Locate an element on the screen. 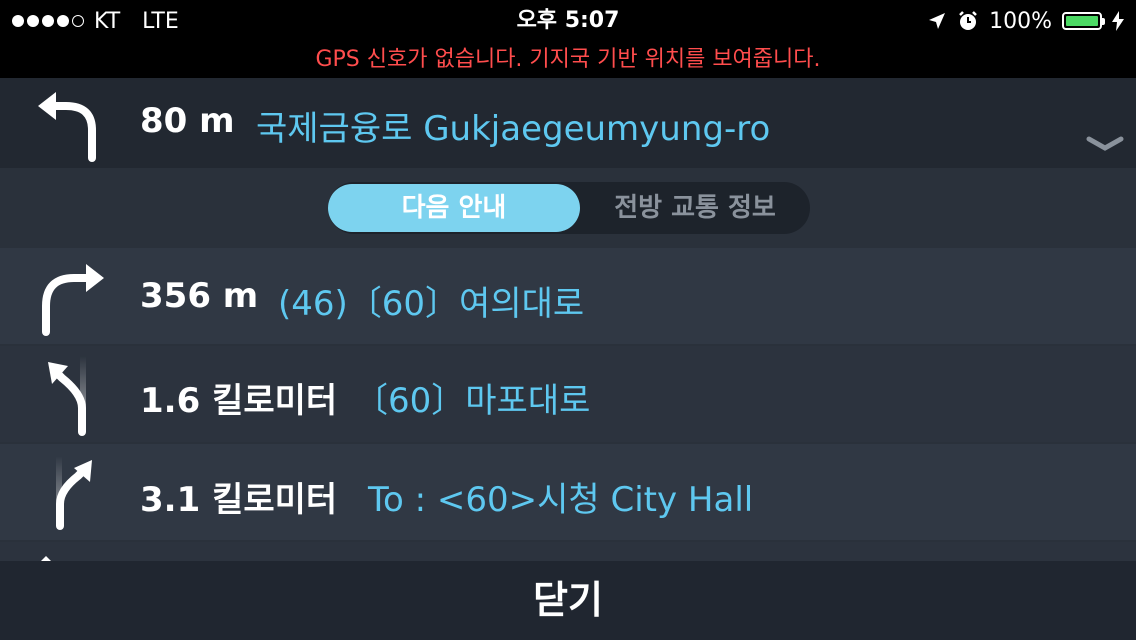 This screenshot has height=640, width=1136. segment-area: 다음 안내 전방 교통 정보 is located at coordinates (568, 208).